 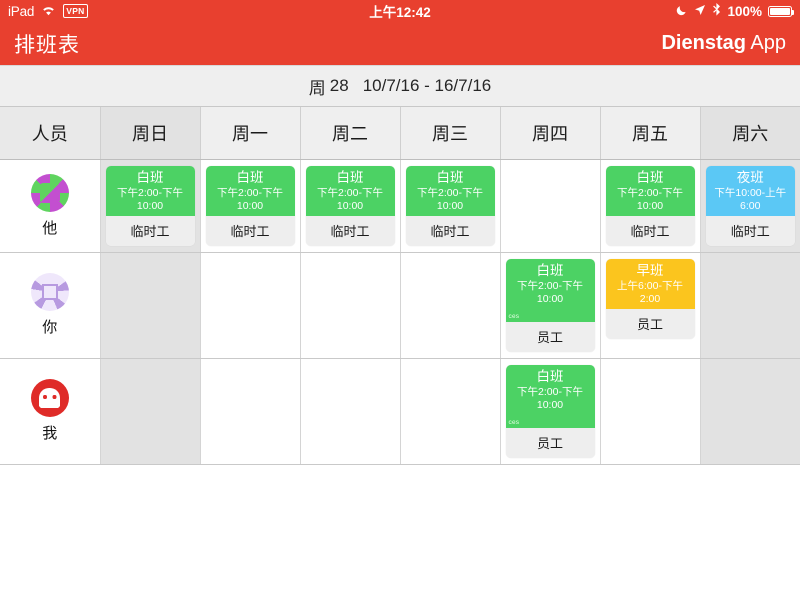 What do you see at coordinates (781, 11) in the screenshot?
I see `battery-icon` at bounding box center [781, 11].